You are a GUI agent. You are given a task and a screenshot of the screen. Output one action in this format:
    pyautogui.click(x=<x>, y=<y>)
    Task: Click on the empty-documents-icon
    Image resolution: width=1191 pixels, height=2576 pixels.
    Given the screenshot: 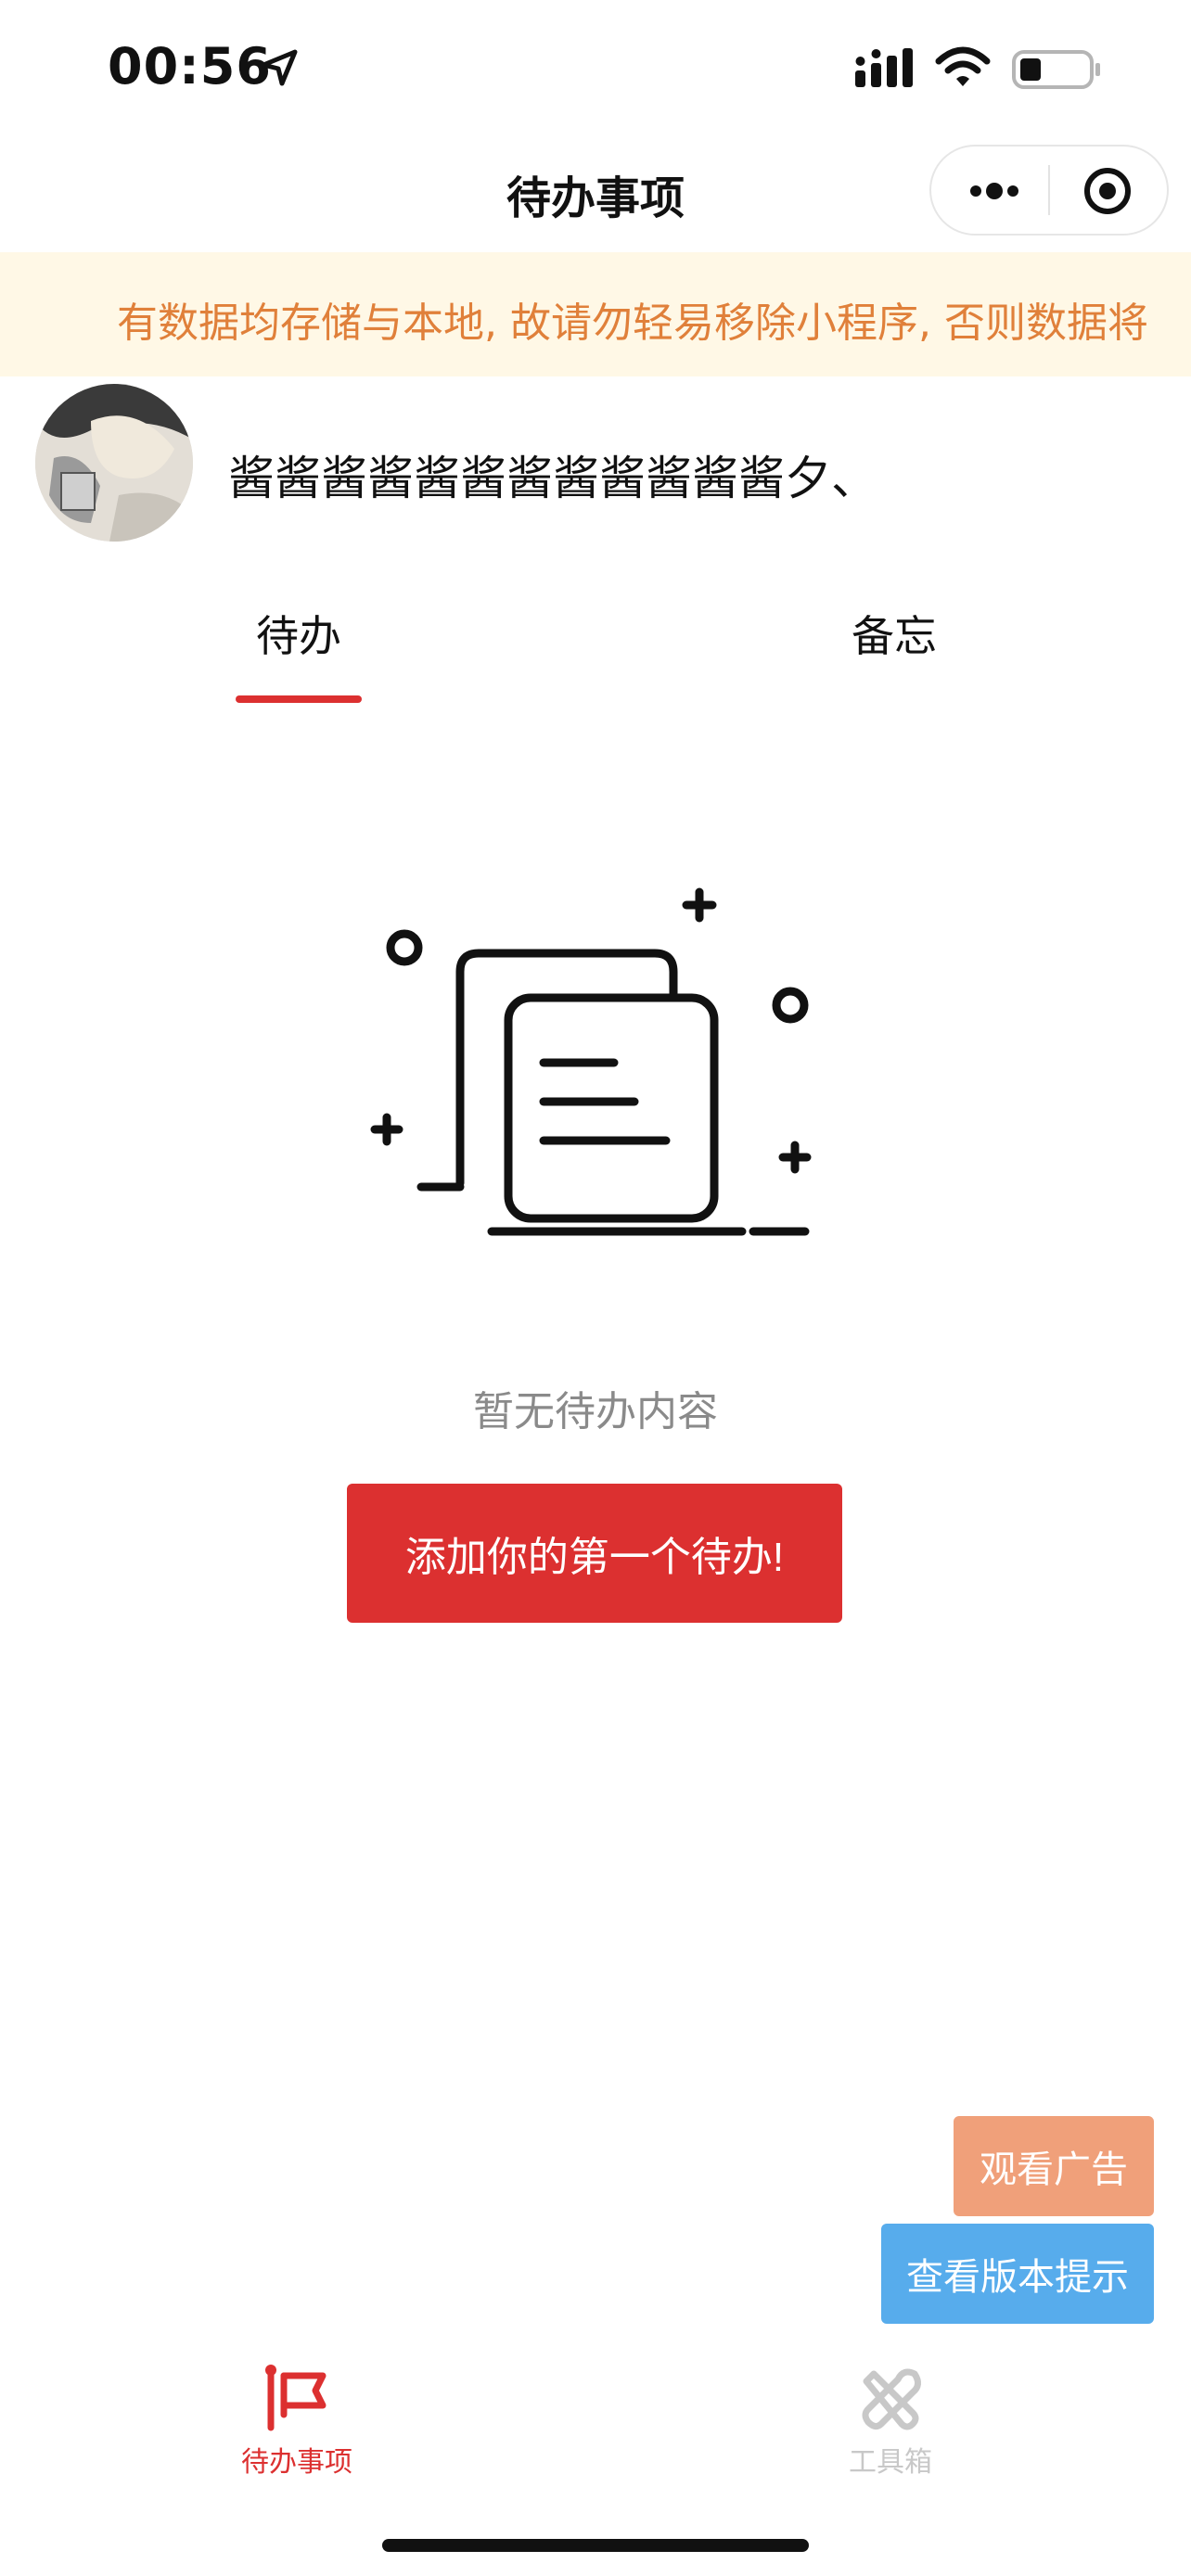 What is the action you would take?
    pyautogui.click(x=591, y=1062)
    